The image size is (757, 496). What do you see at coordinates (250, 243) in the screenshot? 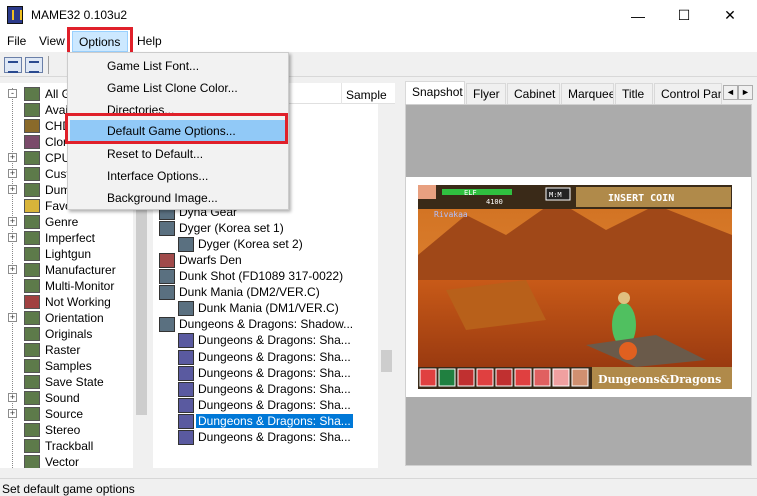
I see `game-title: Dyger (Korea set 2)` at bounding box center [250, 243].